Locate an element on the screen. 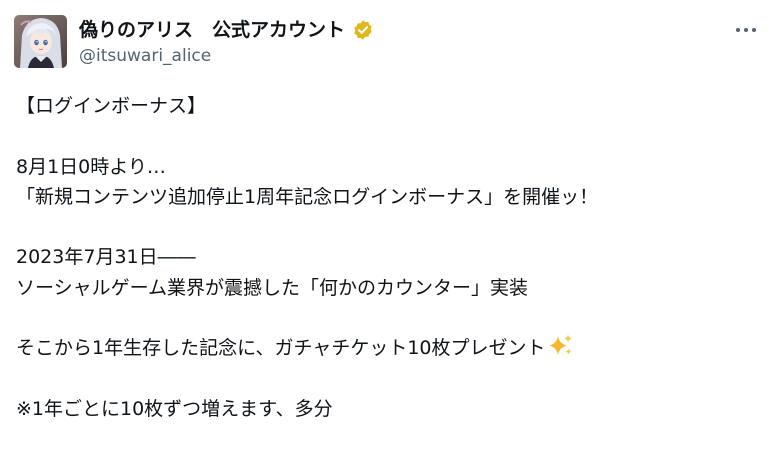  tweet-line-text: そこから1年生存した記念に、ガチャチケット10枚プレゼント is located at coordinates (281, 348).